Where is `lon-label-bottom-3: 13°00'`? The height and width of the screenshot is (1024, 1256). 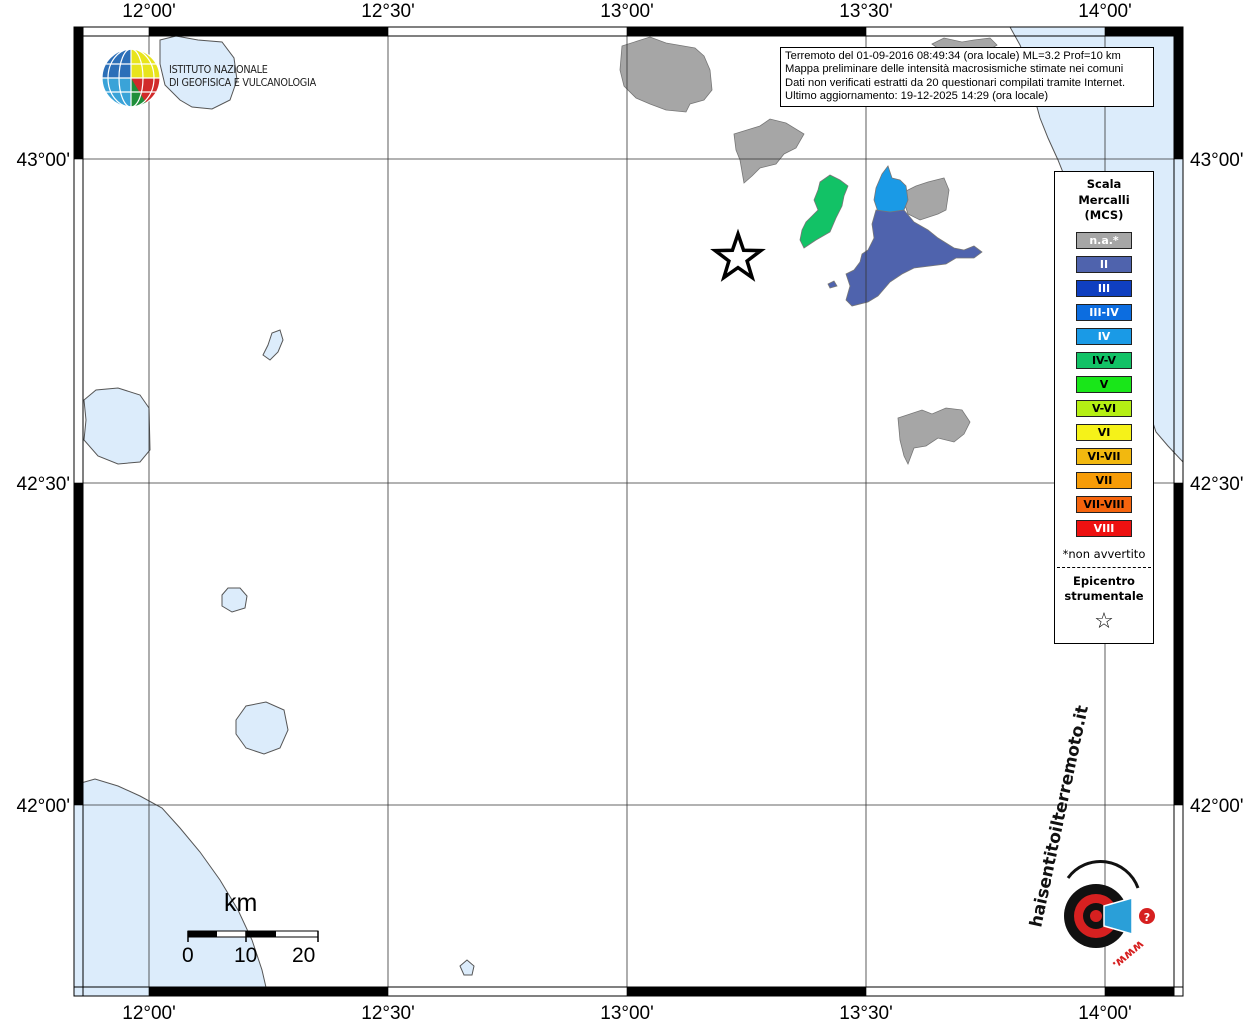 lon-label-bottom-3: 13°00' is located at coordinates (627, 1013).